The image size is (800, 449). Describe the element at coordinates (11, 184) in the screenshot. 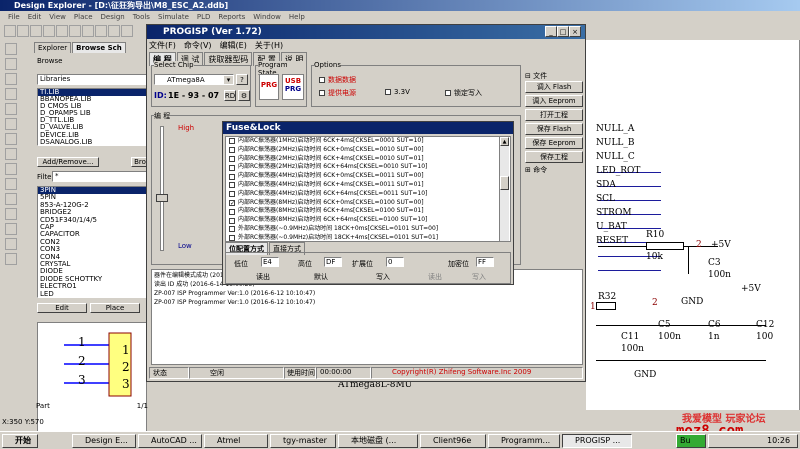

I see `line-tool-icon` at that location.